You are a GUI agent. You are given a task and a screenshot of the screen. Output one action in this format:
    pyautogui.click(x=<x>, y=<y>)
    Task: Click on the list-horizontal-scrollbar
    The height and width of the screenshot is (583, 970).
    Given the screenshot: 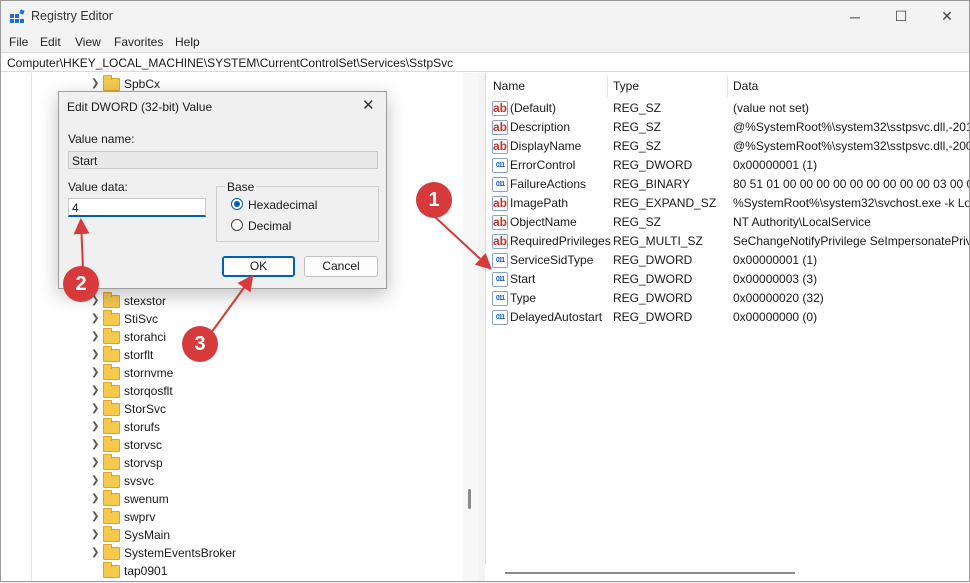 What is the action you would take?
    pyautogui.click(x=727, y=572)
    